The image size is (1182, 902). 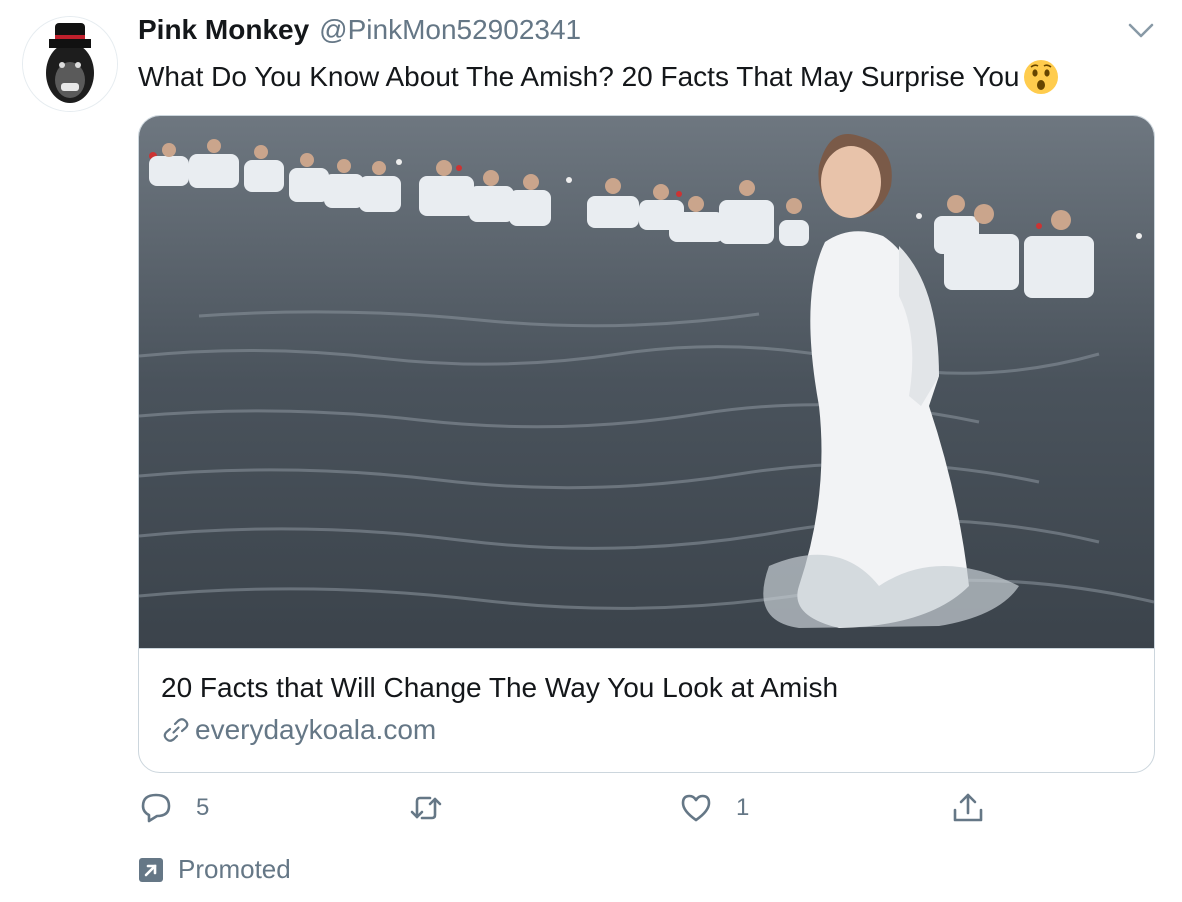 What do you see at coordinates (743, 807) in the screenshot?
I see `like-count: 1` at bounding box center [743, 807].